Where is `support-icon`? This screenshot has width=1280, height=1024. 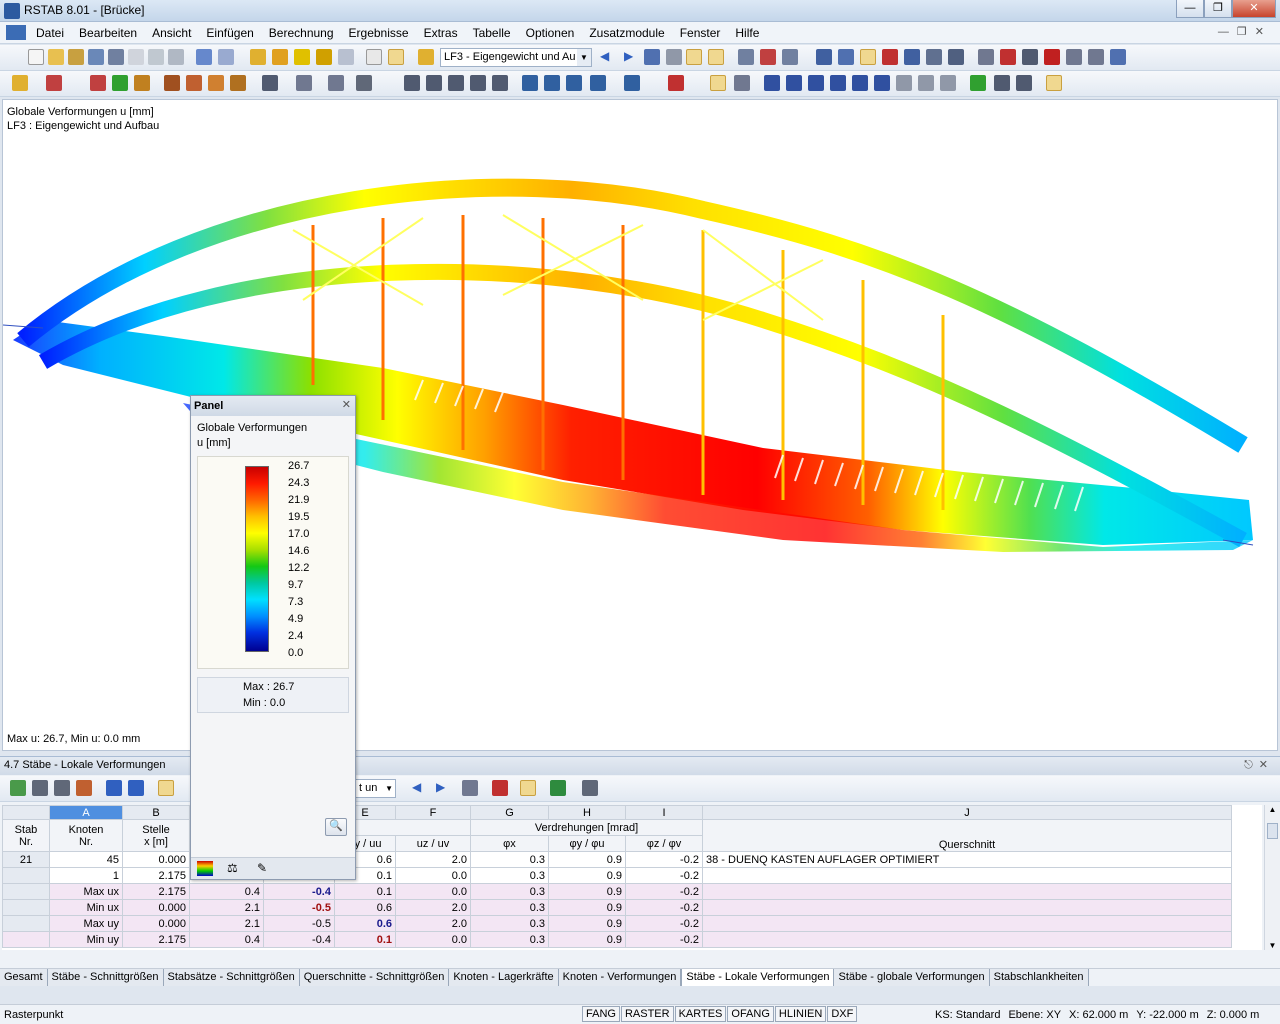
support-icon is located at coordinates (120, 83).